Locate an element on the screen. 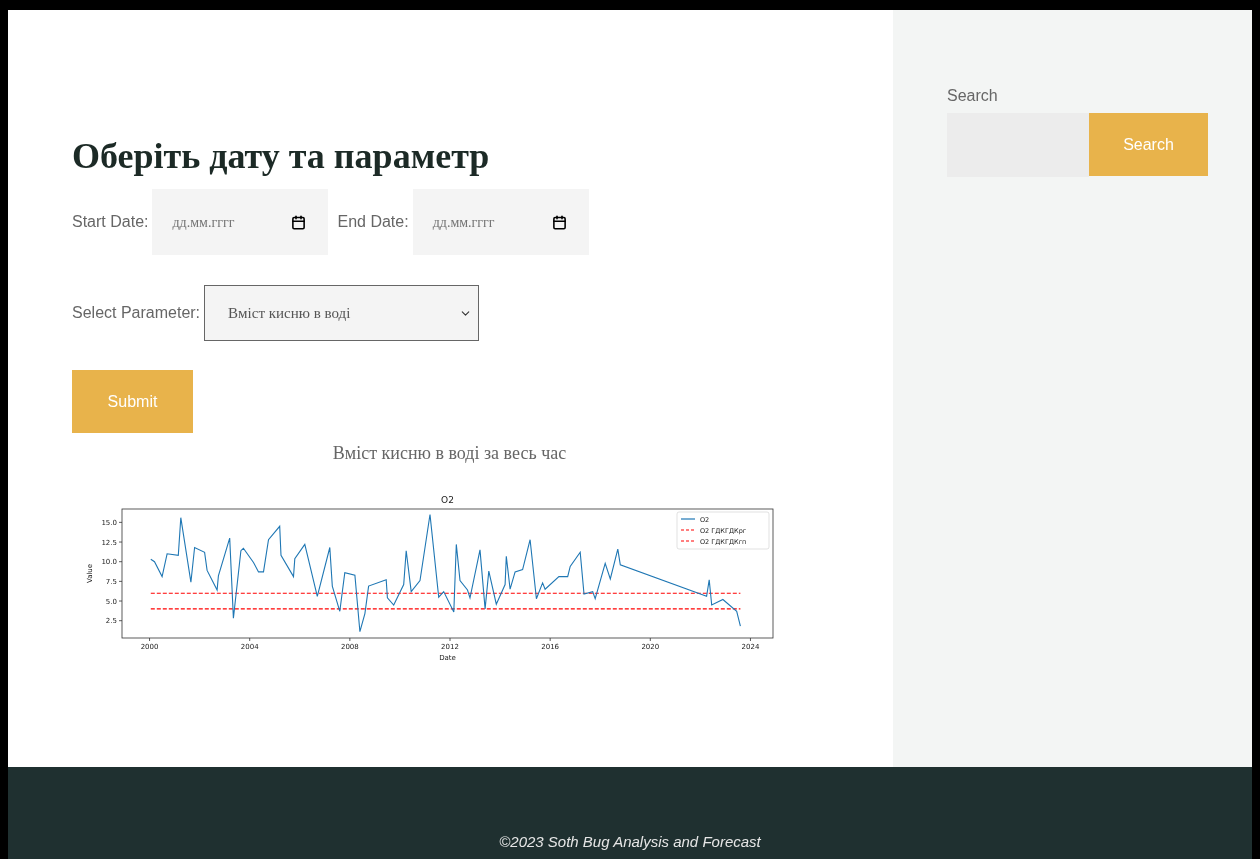 Image resolution: width=1260 pixels, height=859 pixels. footer-text: ©2023 Soth Bug Analysis and Forecast is located at coordinates (630, 841).